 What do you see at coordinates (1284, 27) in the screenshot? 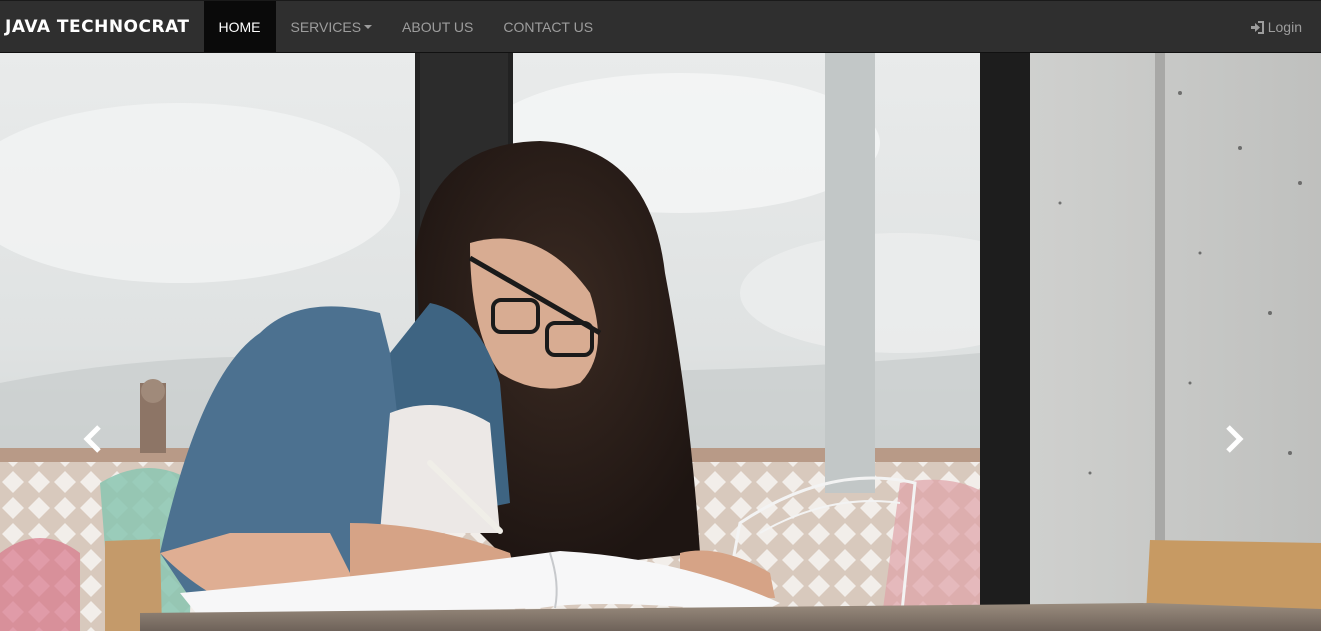
I see `login-label: Login` at bounding box center [1284, 27].